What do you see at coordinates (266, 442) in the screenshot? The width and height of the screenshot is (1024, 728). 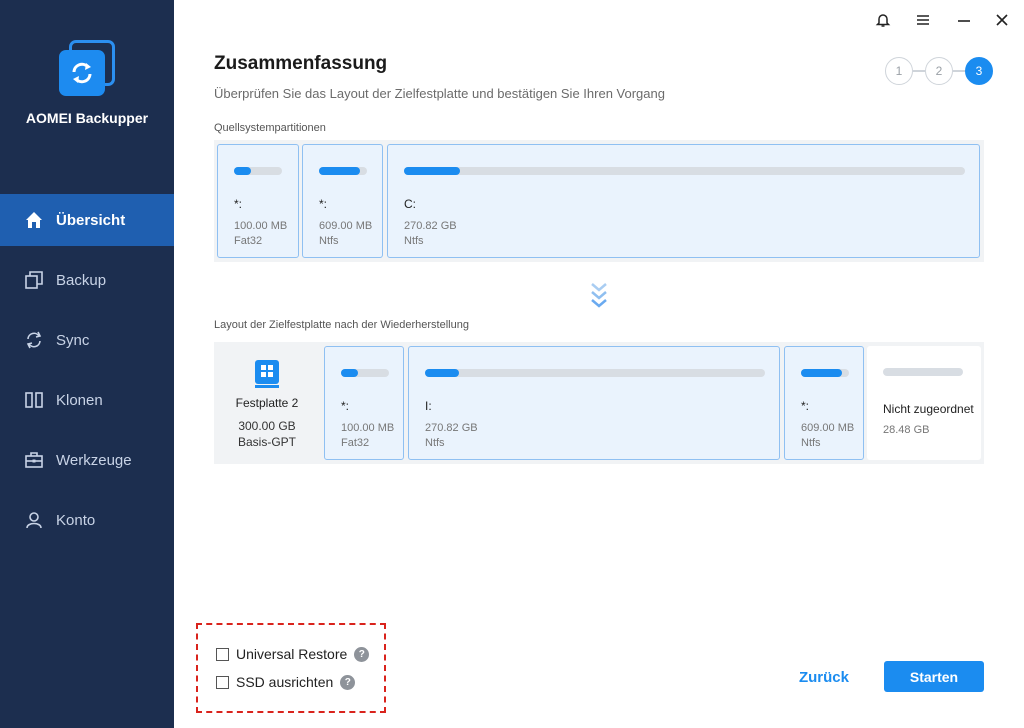 I see `disk-type: Basis-GPT` at bounding box center [266, 442].